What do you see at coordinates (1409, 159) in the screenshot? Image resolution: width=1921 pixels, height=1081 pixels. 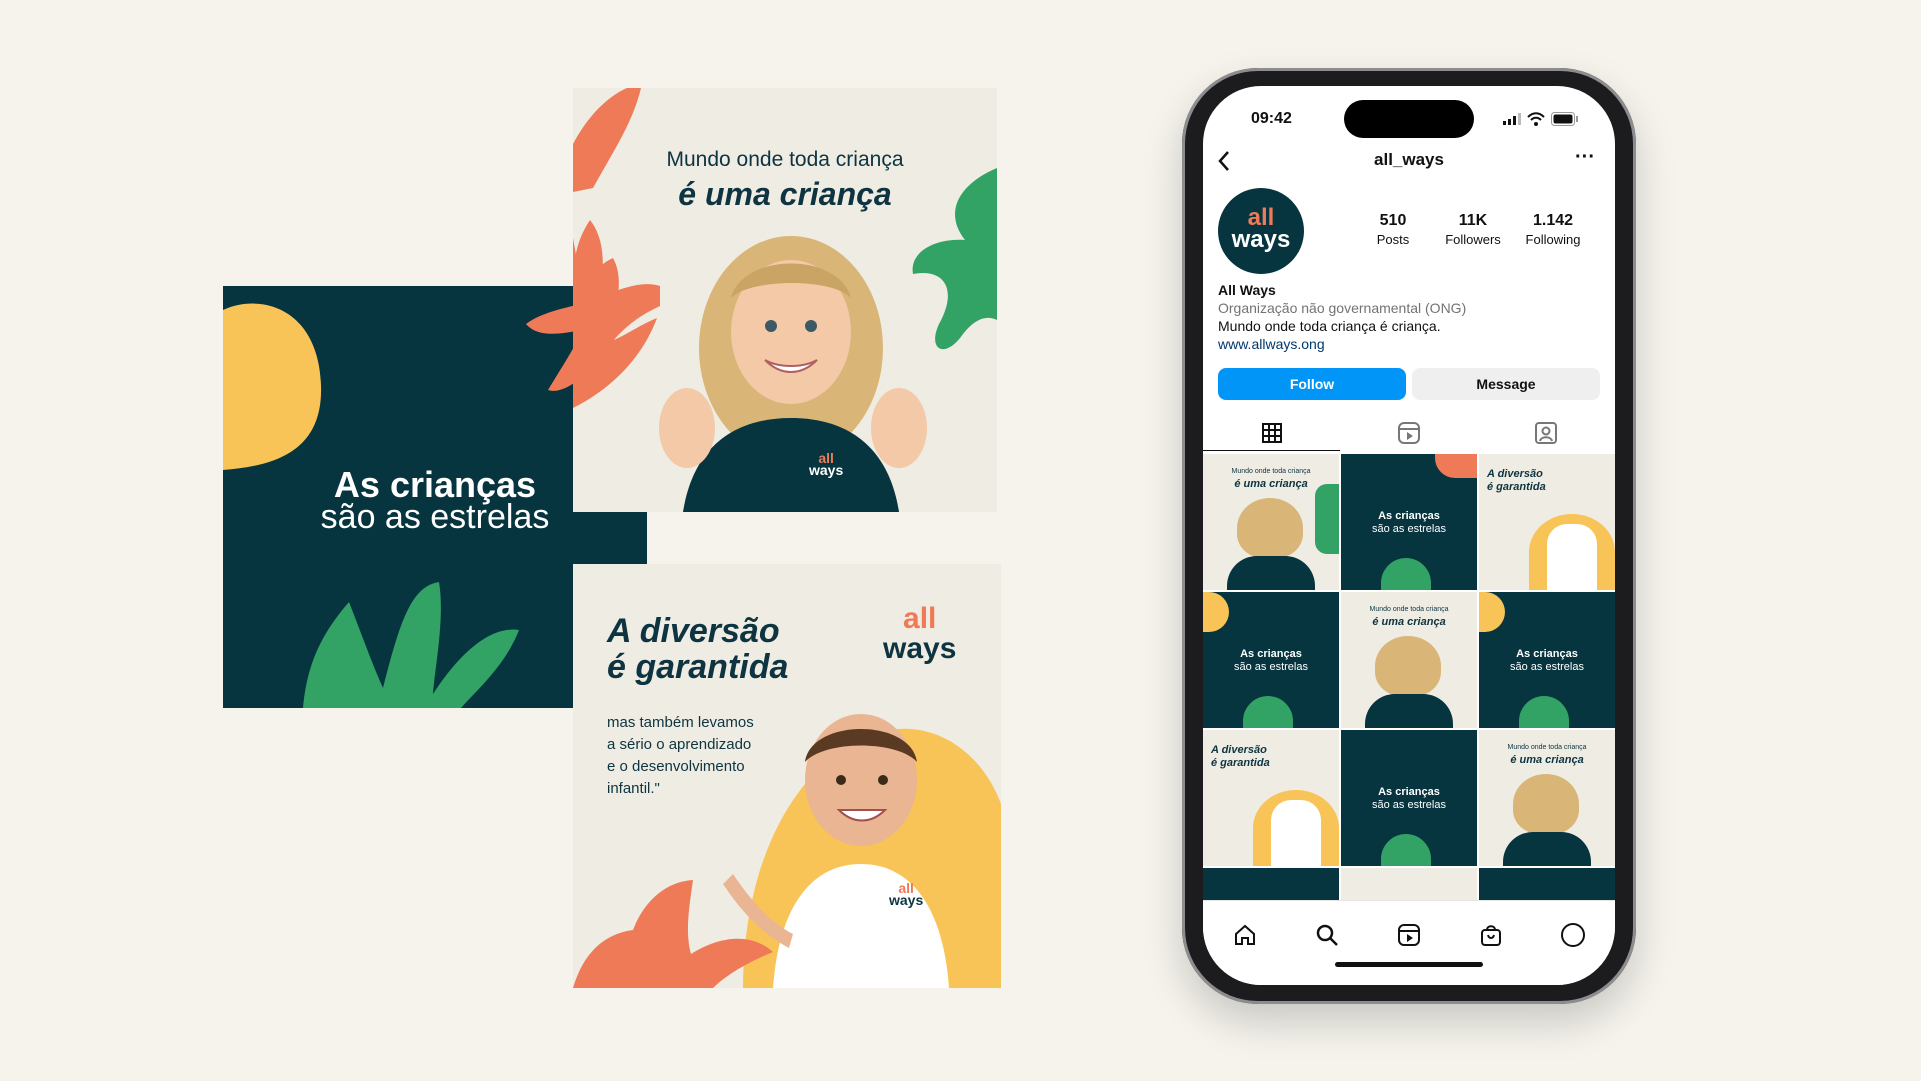 I see `profile-username: all_ways` at bounding box center [1409, 159].